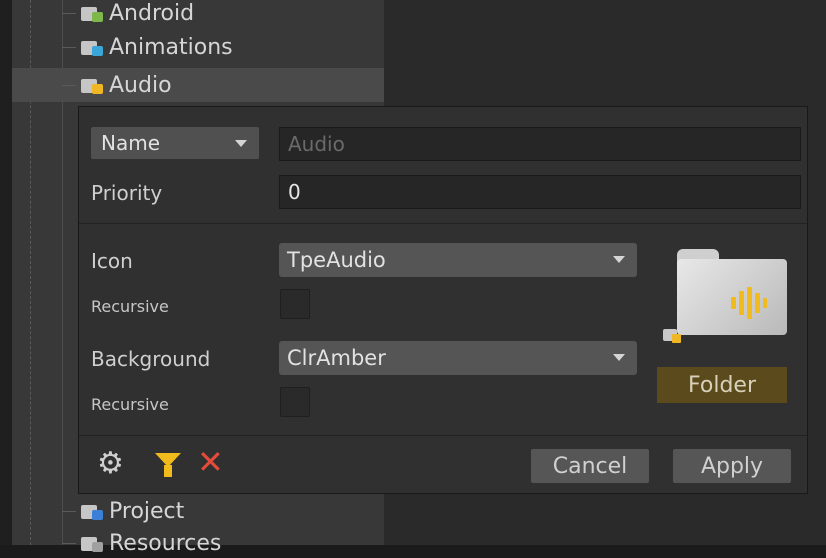 This screenshot has height=558, width=826. I want to click on name-input-placeholder: Audio, so click(316, 144).